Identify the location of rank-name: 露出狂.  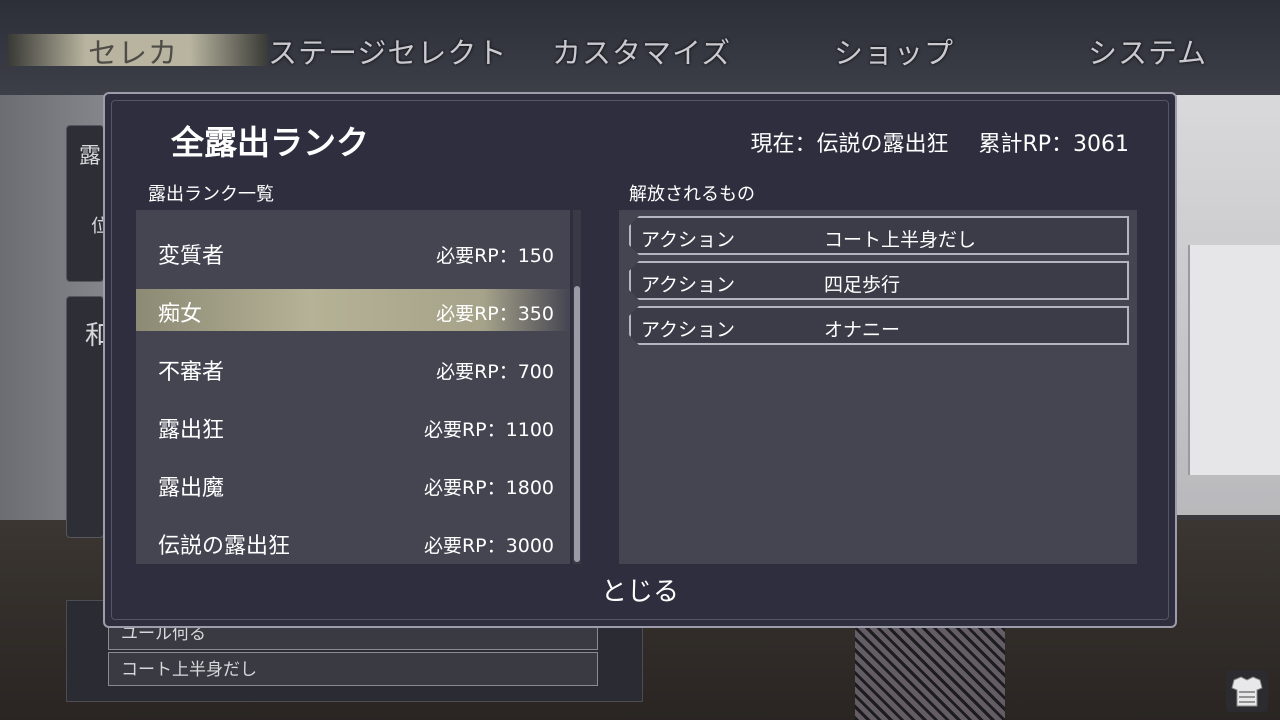
(191, 430).